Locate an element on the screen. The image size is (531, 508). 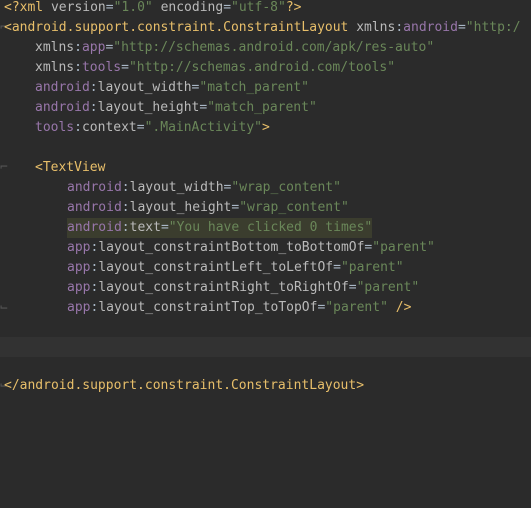
textview-text-attribute-highlighted: android:text="You have clicked 0 times" is located at coordinates (220, 228).